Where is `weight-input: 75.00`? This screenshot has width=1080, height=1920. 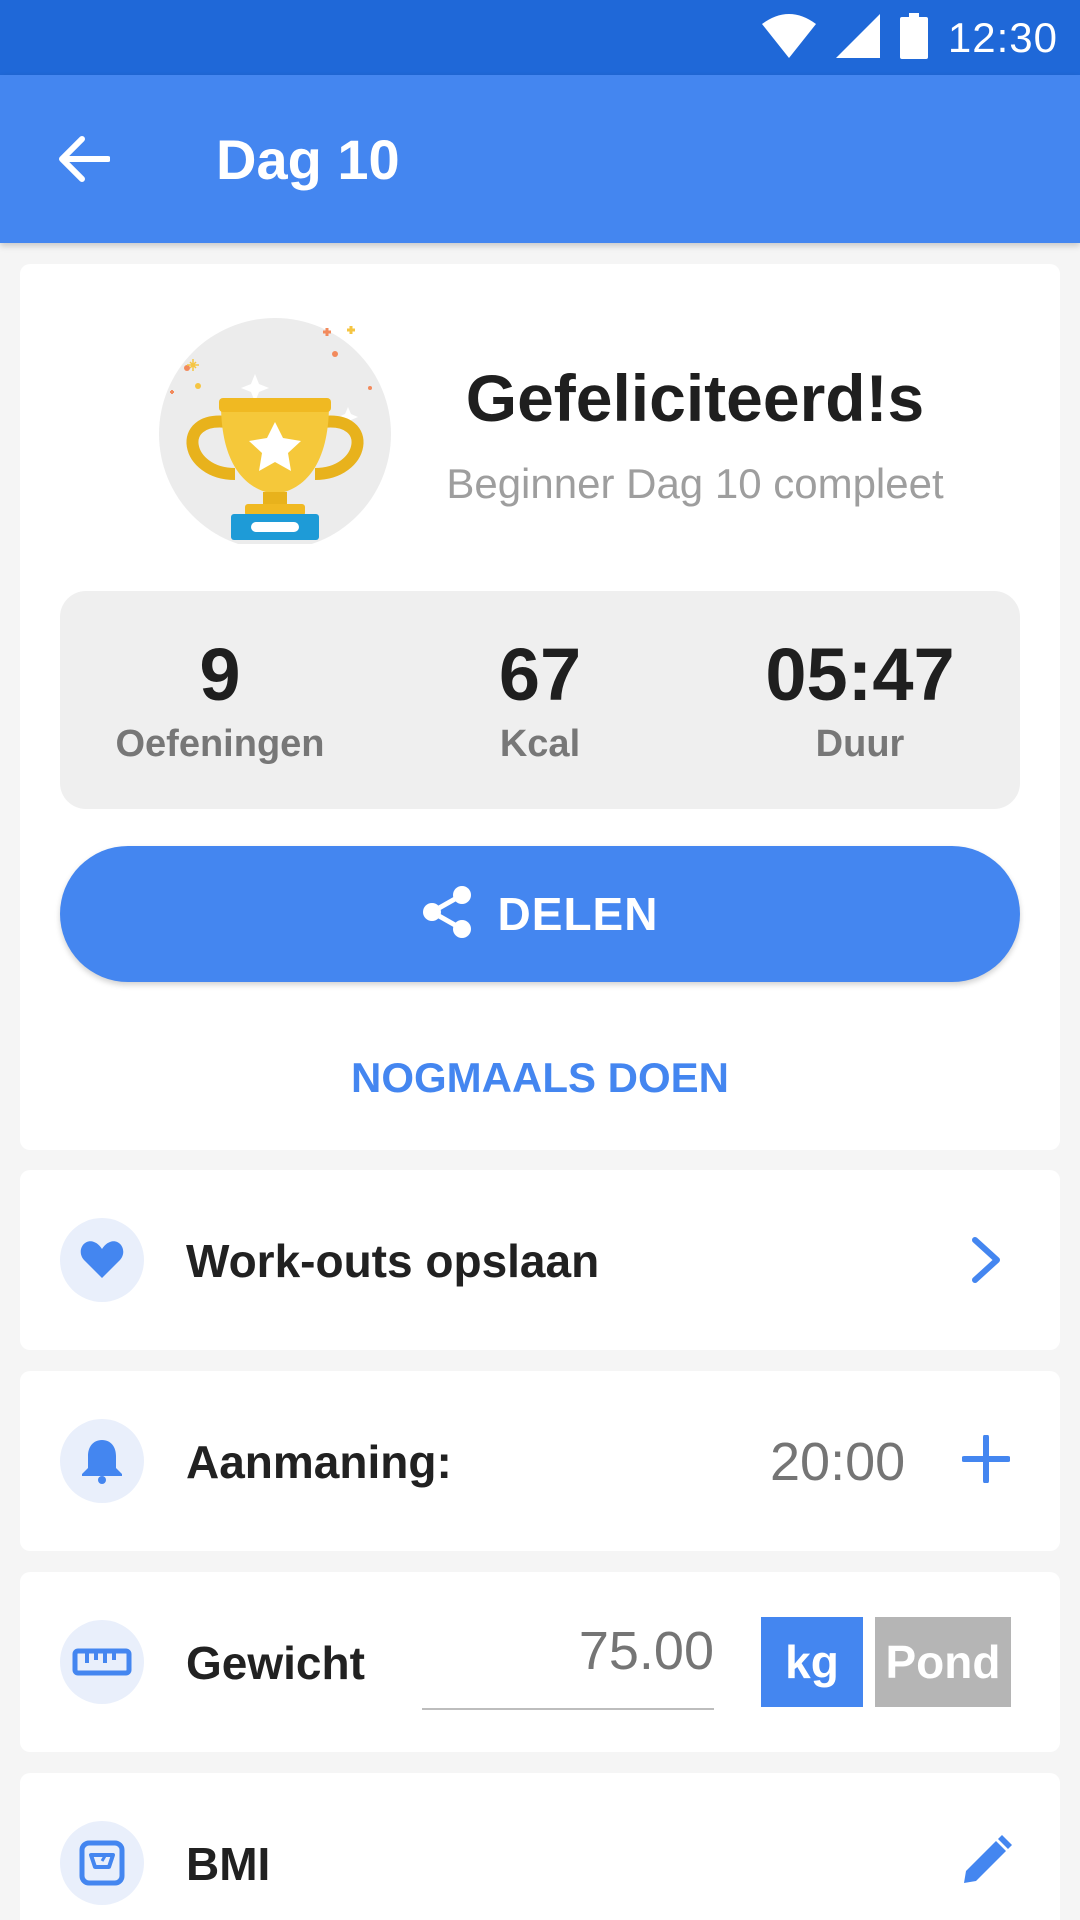
weight-input: 75.00 is located at coordinates (568, 1660).